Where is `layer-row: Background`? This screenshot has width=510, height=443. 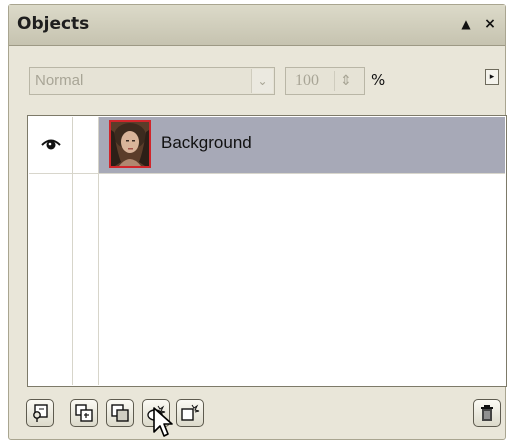
layer-row: Background is located at coordinates (267, 145).